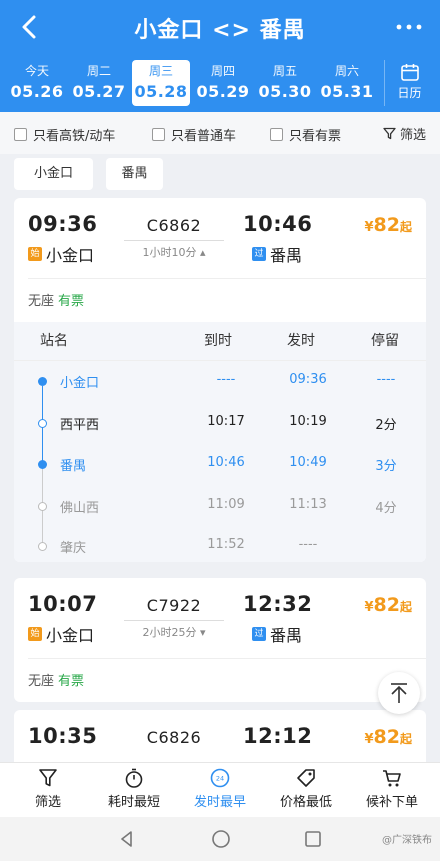 The height and width of the screenshot is (861, 440). I want to click on funnel-icon, so click(48, 778).